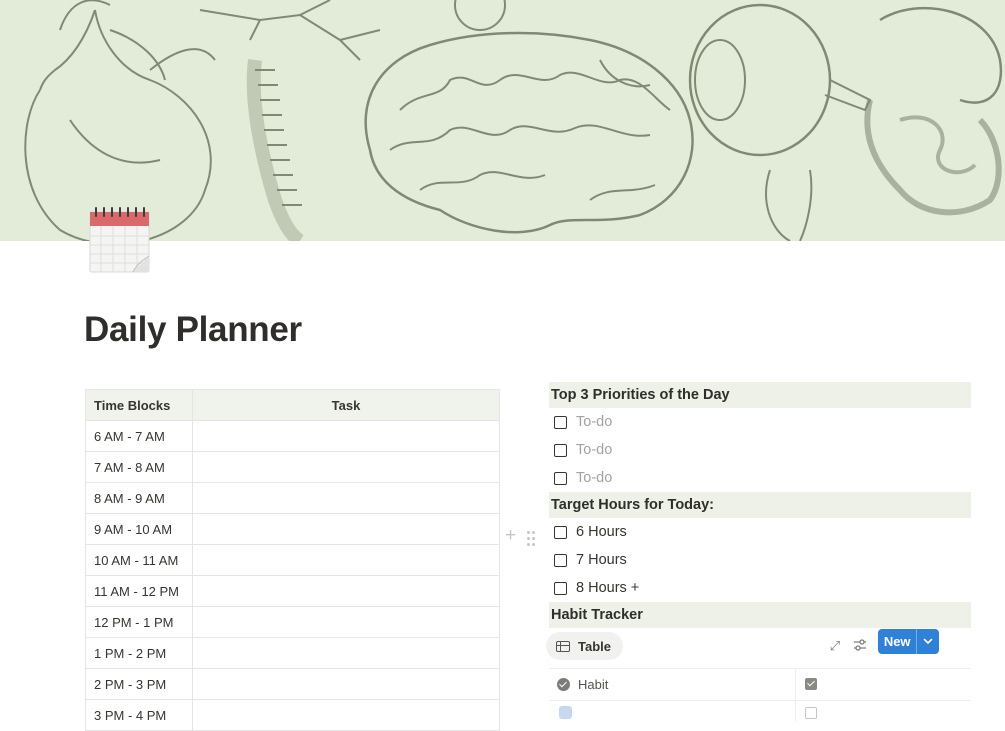  What do you see at coordinates (139, 467) in the screenshot?
I see `time-block-cell: 7 AM - 8 AM` at bounding box center [139, 467].